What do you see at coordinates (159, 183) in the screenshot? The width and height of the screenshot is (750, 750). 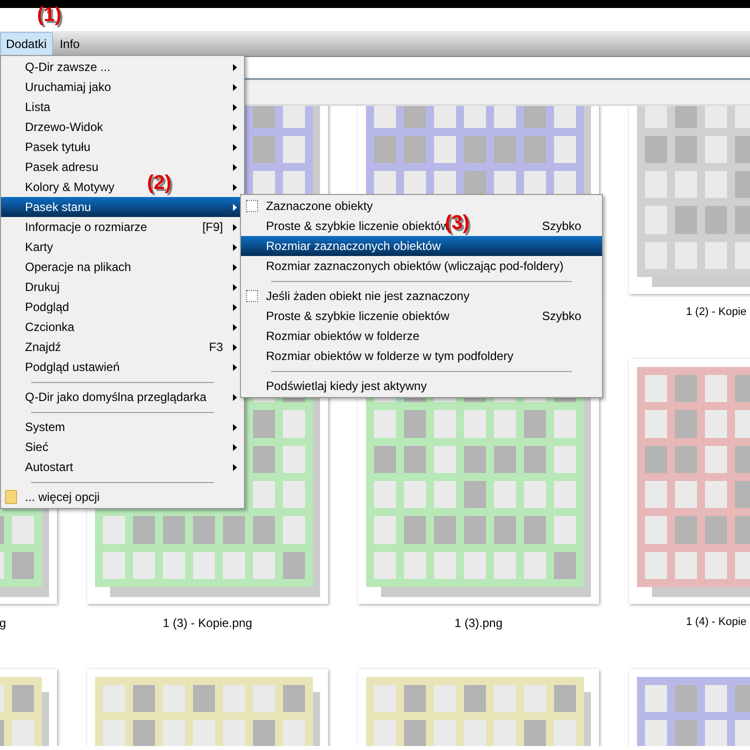 I see `step-number-label: (2)` at bounding box center [159, 183].